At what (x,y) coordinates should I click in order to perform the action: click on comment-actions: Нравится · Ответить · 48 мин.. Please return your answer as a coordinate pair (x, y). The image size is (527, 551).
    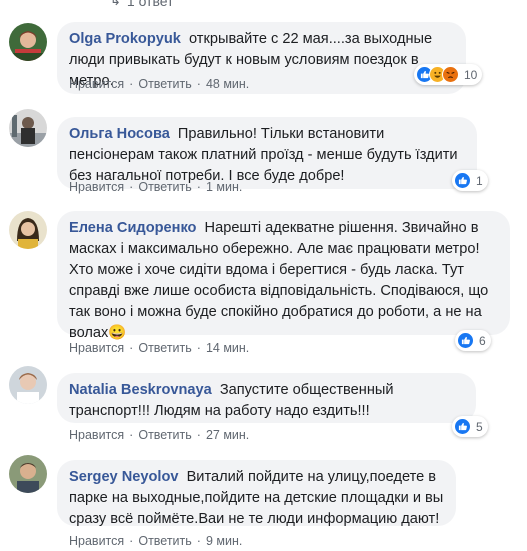
    Looking at the image, I should click on (159, 84).